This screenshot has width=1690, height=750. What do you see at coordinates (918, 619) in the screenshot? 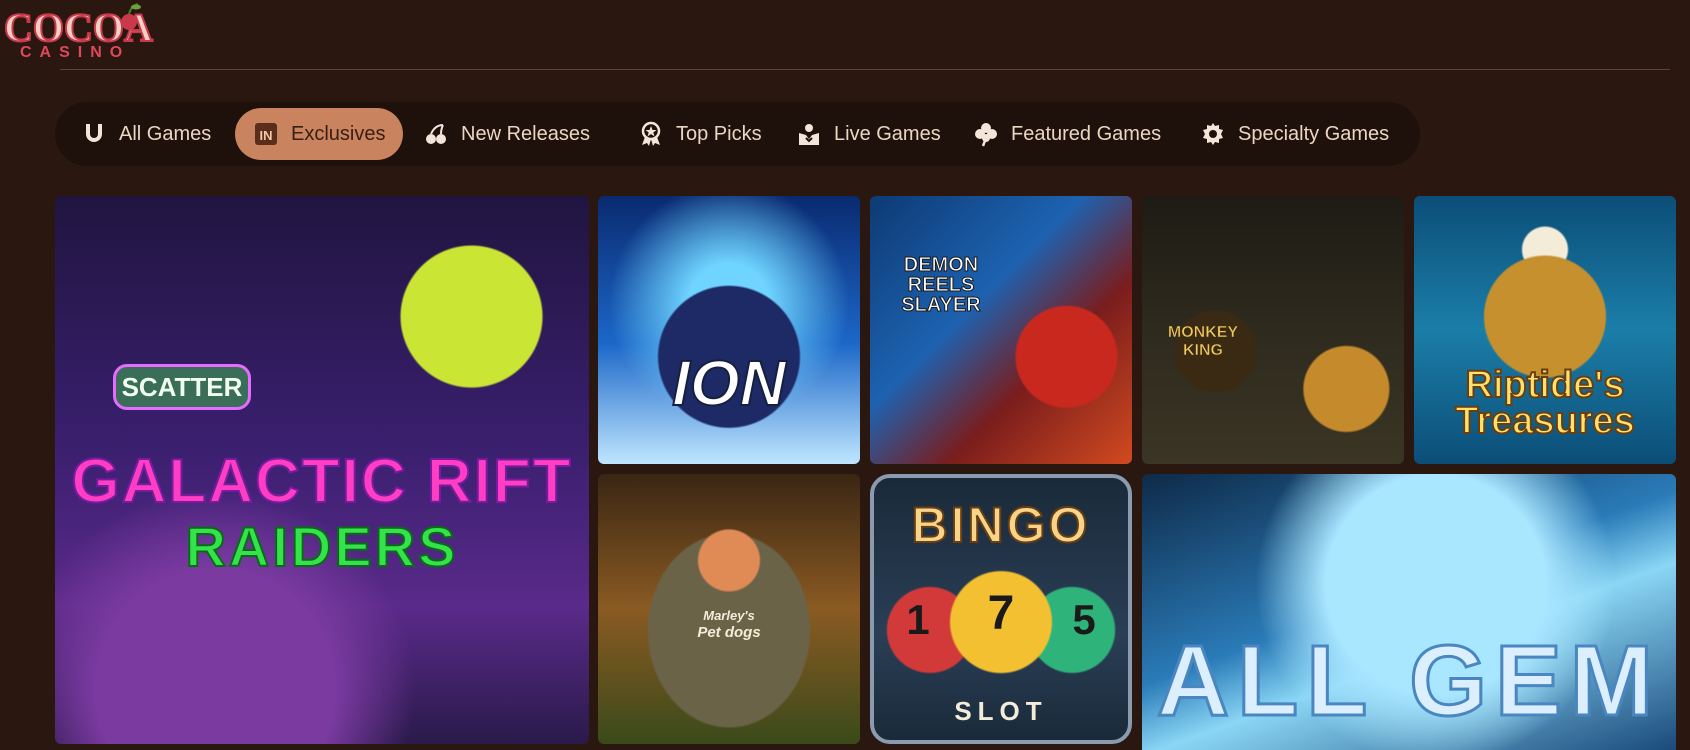
I see `bingo-ball-1: 1` at bounding box center [918, 619].